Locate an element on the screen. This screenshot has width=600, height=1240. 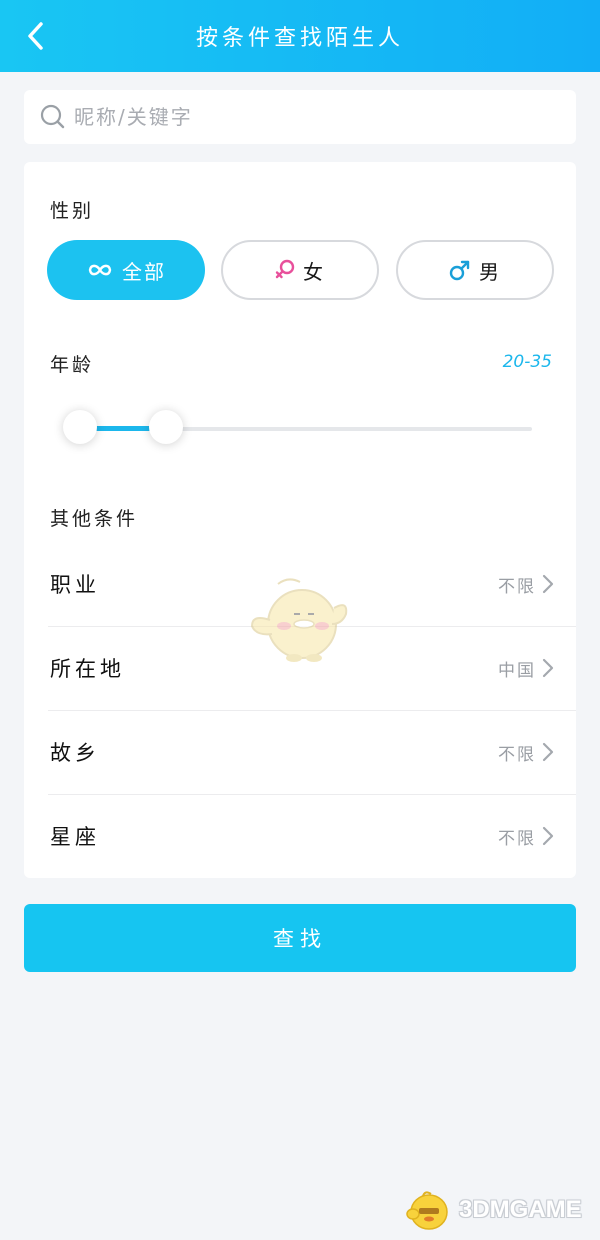
search-box is located at coordinates (300, 117).